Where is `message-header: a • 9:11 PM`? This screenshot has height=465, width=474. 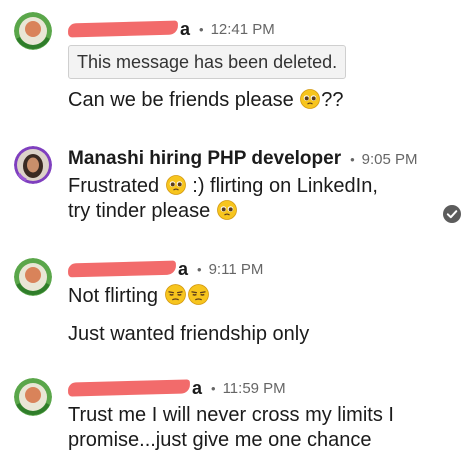
message-header: a • 9:11 PM is located at coordinates (165, 269).